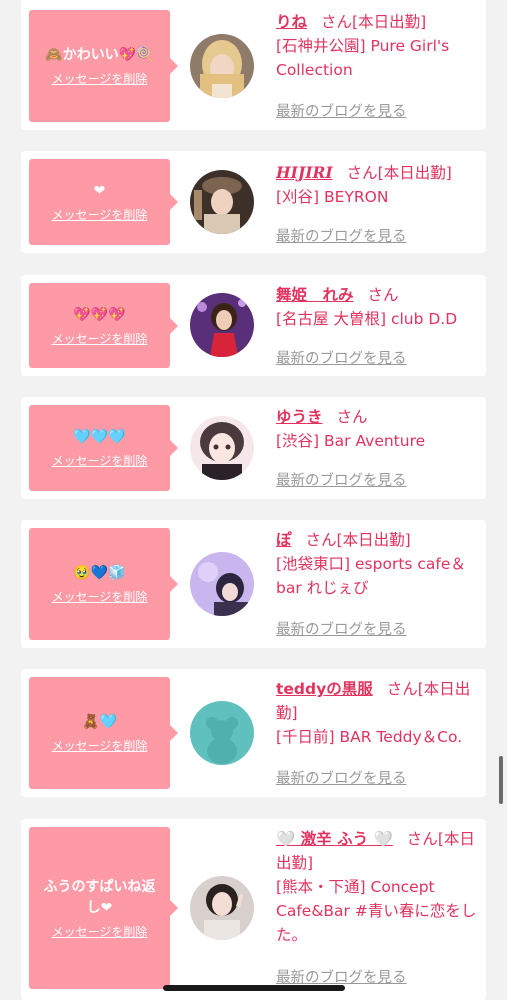 Image resolution: width=507 pixels, height=1000 pixels. What do you see at coordinates (378, 307) in the screenshot?
I see `cast-info: 舞姫 れみ さん [名古屋 大曽根] club D.D` at bounding box center [378, 307].